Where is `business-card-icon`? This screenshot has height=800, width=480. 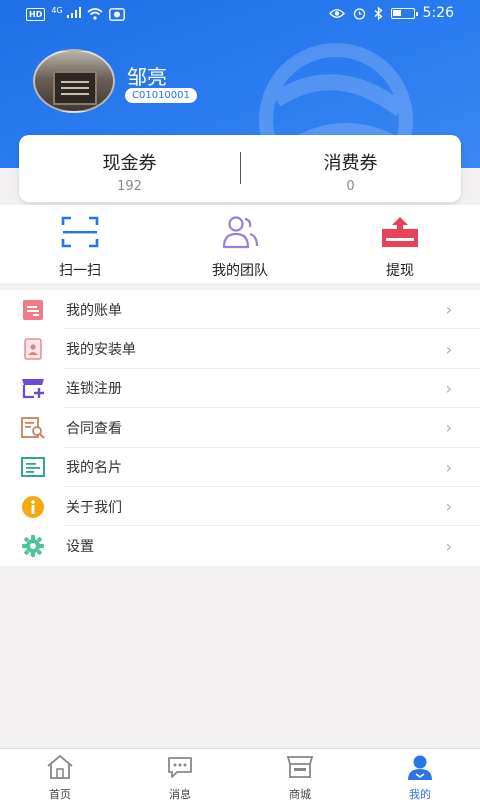
business-card-icon is located at coordinates (33, 467).